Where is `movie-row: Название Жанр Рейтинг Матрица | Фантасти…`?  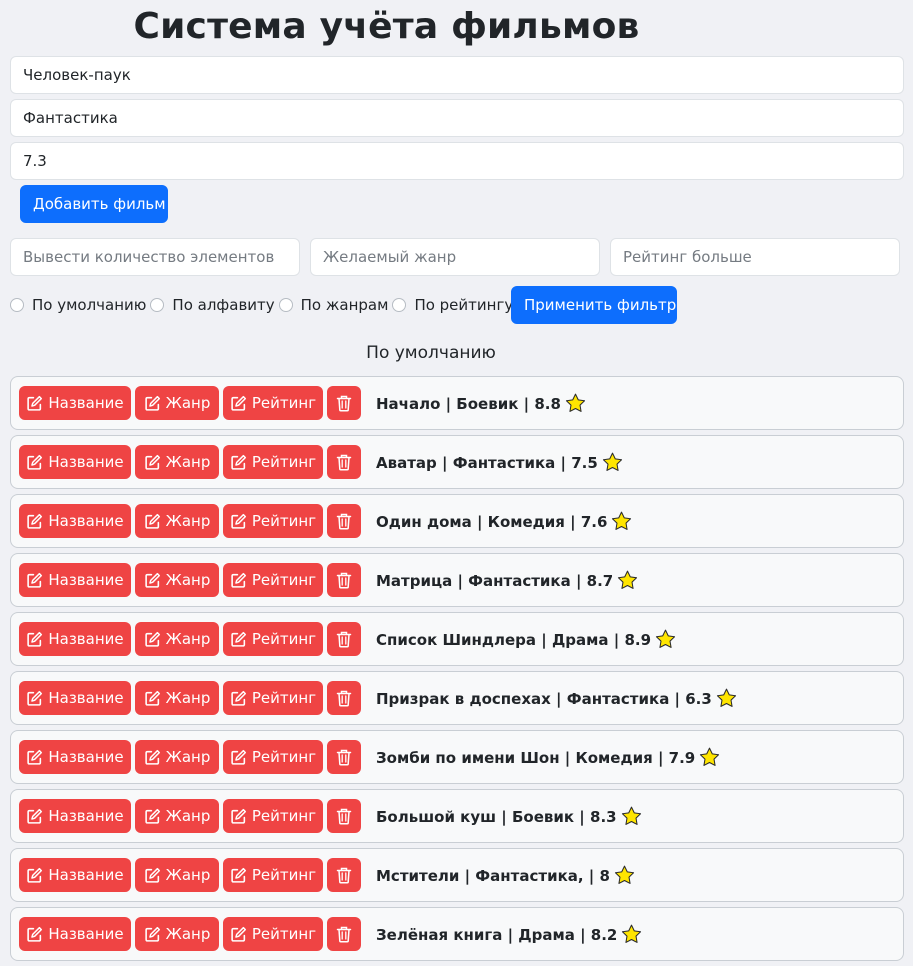
movie-row: Название Жанр Рейтинг Матрица | Фантасти… is located at coordinates (457, 580).